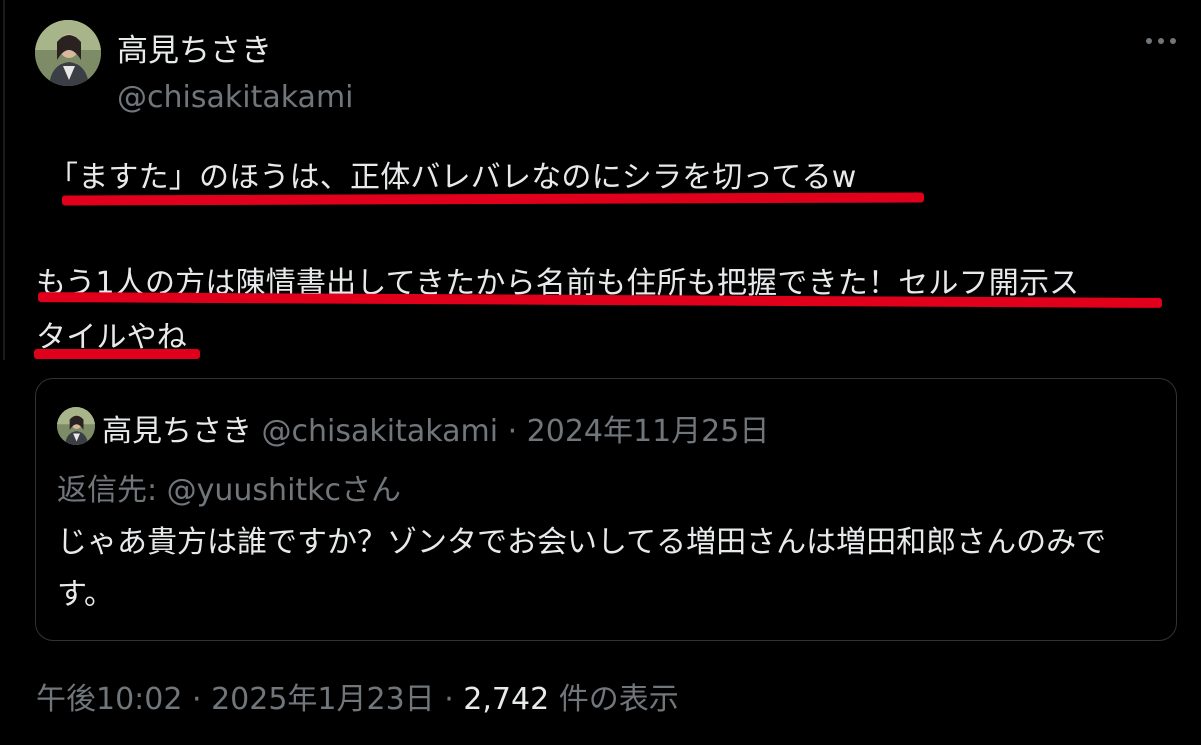 Image resolution: width=1201 pixels, height=745 pixels. I want to click on quoted-header: 高見ちさき @chisakitakami · 2024年11月25日, so click(435, 428).